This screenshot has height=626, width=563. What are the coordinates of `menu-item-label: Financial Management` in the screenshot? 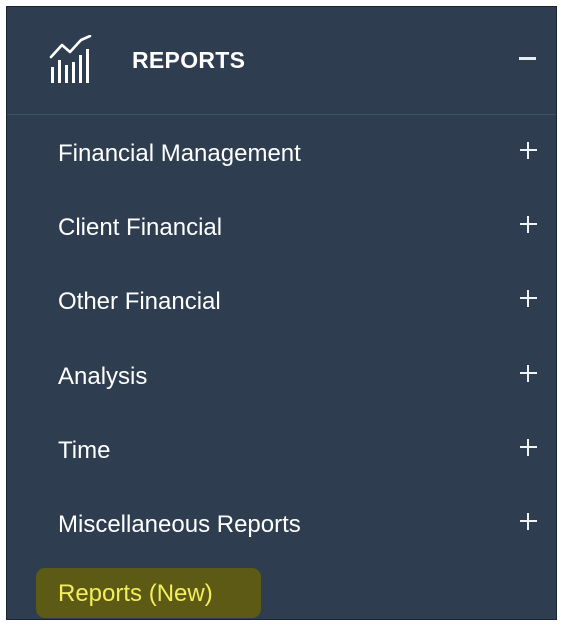 It's located at (179, 153).